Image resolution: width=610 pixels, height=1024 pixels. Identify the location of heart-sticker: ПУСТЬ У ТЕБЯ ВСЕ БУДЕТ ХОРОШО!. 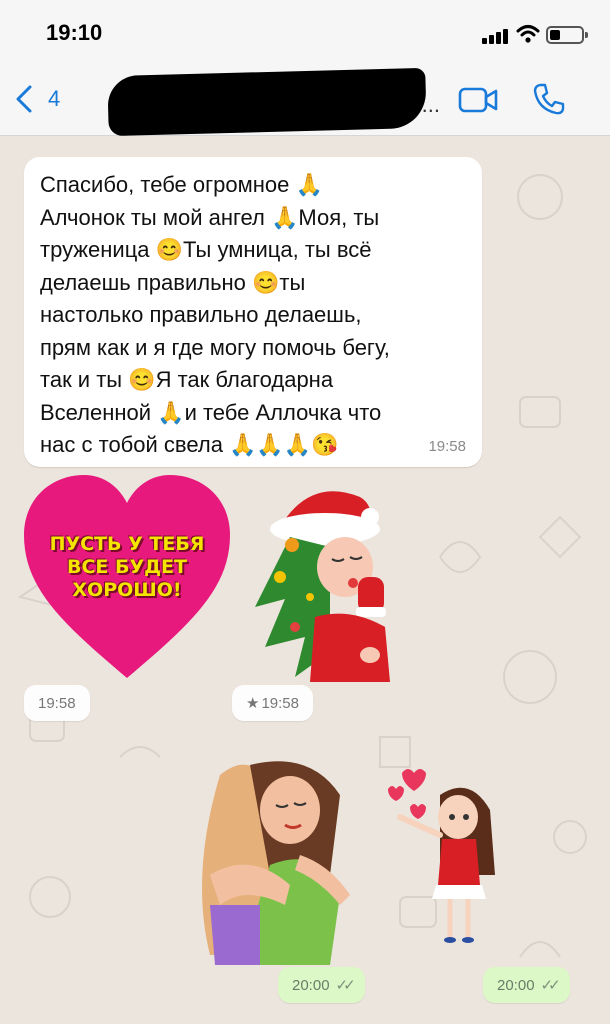
(127, 578).